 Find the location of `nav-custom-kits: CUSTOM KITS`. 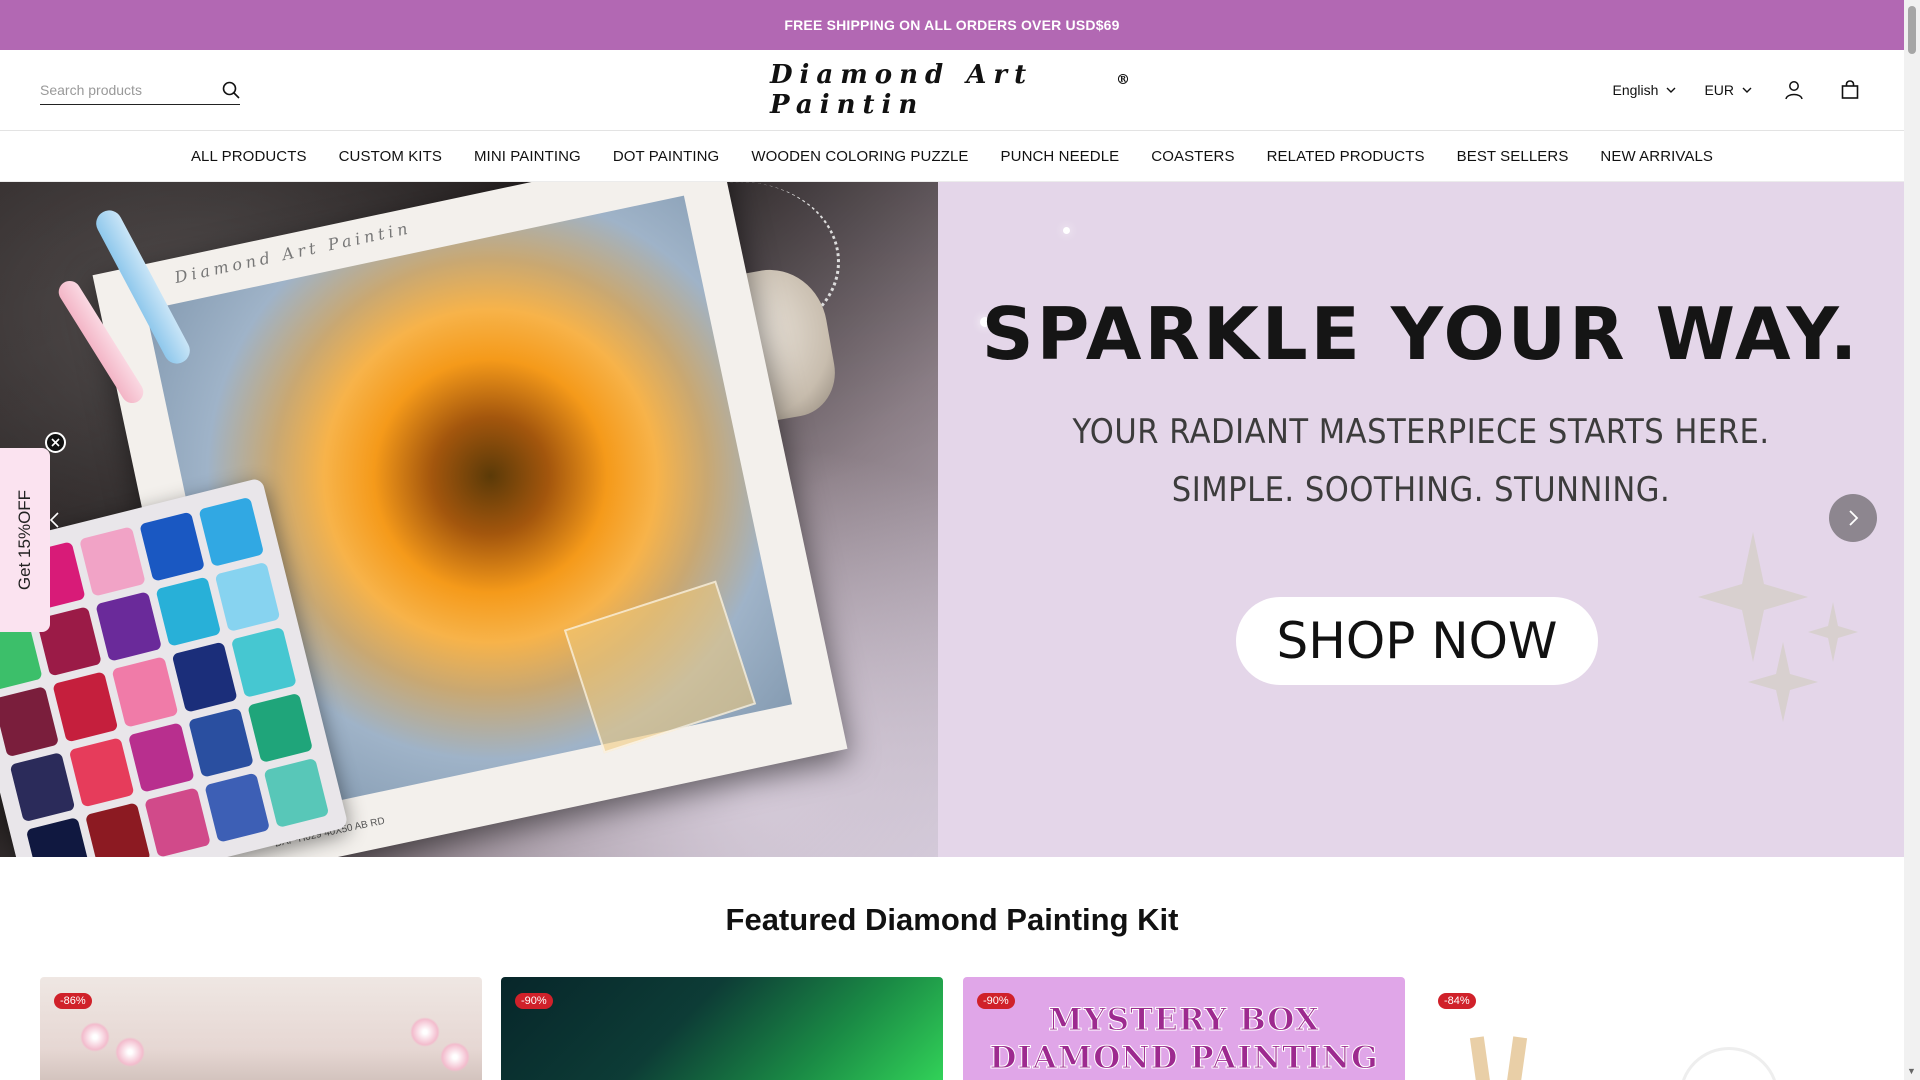

nav-custom-kits: CUSTOM KITS is located at coordinates (390, 156).